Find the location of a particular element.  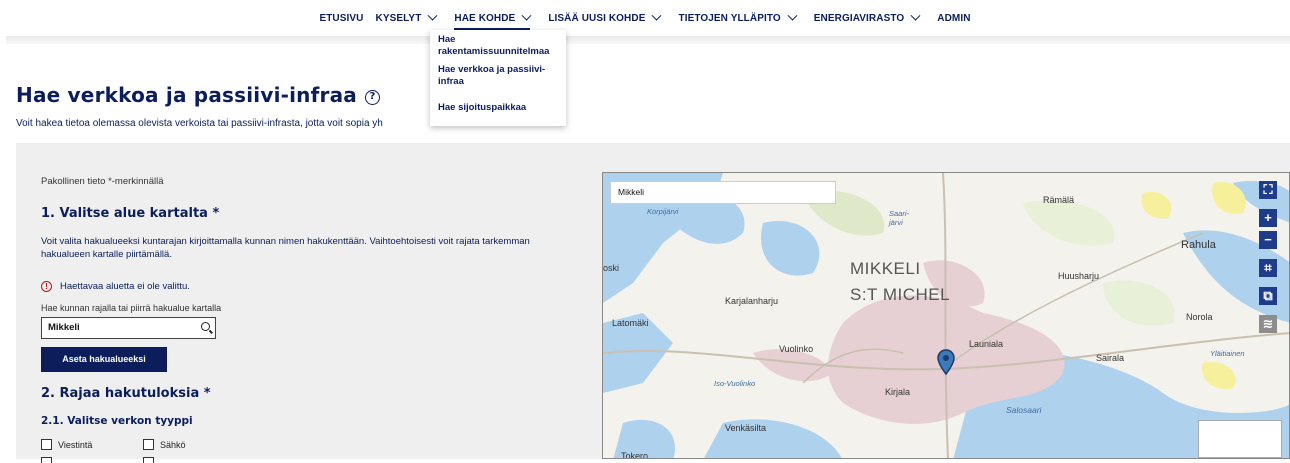

map-label-karjalanharju: Karjalanharju is located at coordinates (752, 301).